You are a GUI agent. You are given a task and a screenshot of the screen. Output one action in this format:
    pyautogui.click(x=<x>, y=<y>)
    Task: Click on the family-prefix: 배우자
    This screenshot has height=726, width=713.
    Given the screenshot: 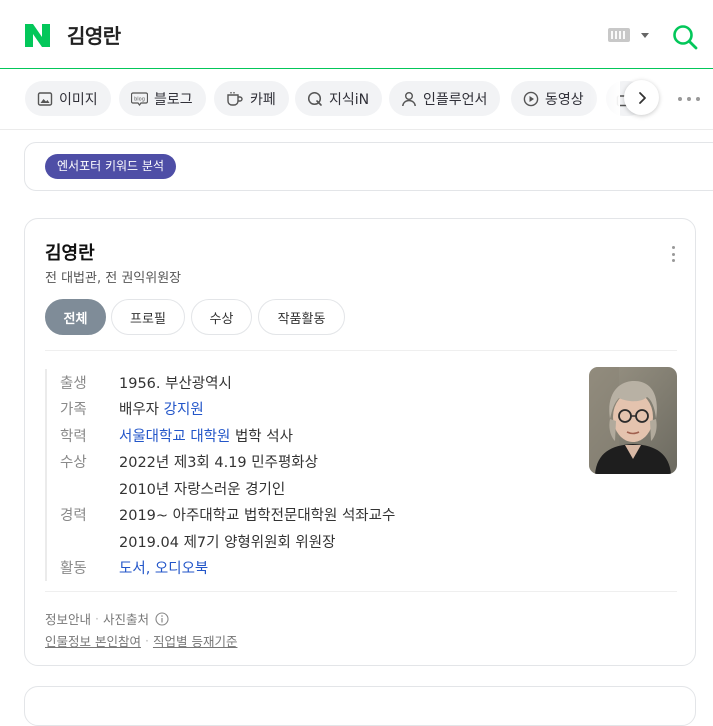 What is the action you would take?
    pyautogui.click(x=141, y=410)
    